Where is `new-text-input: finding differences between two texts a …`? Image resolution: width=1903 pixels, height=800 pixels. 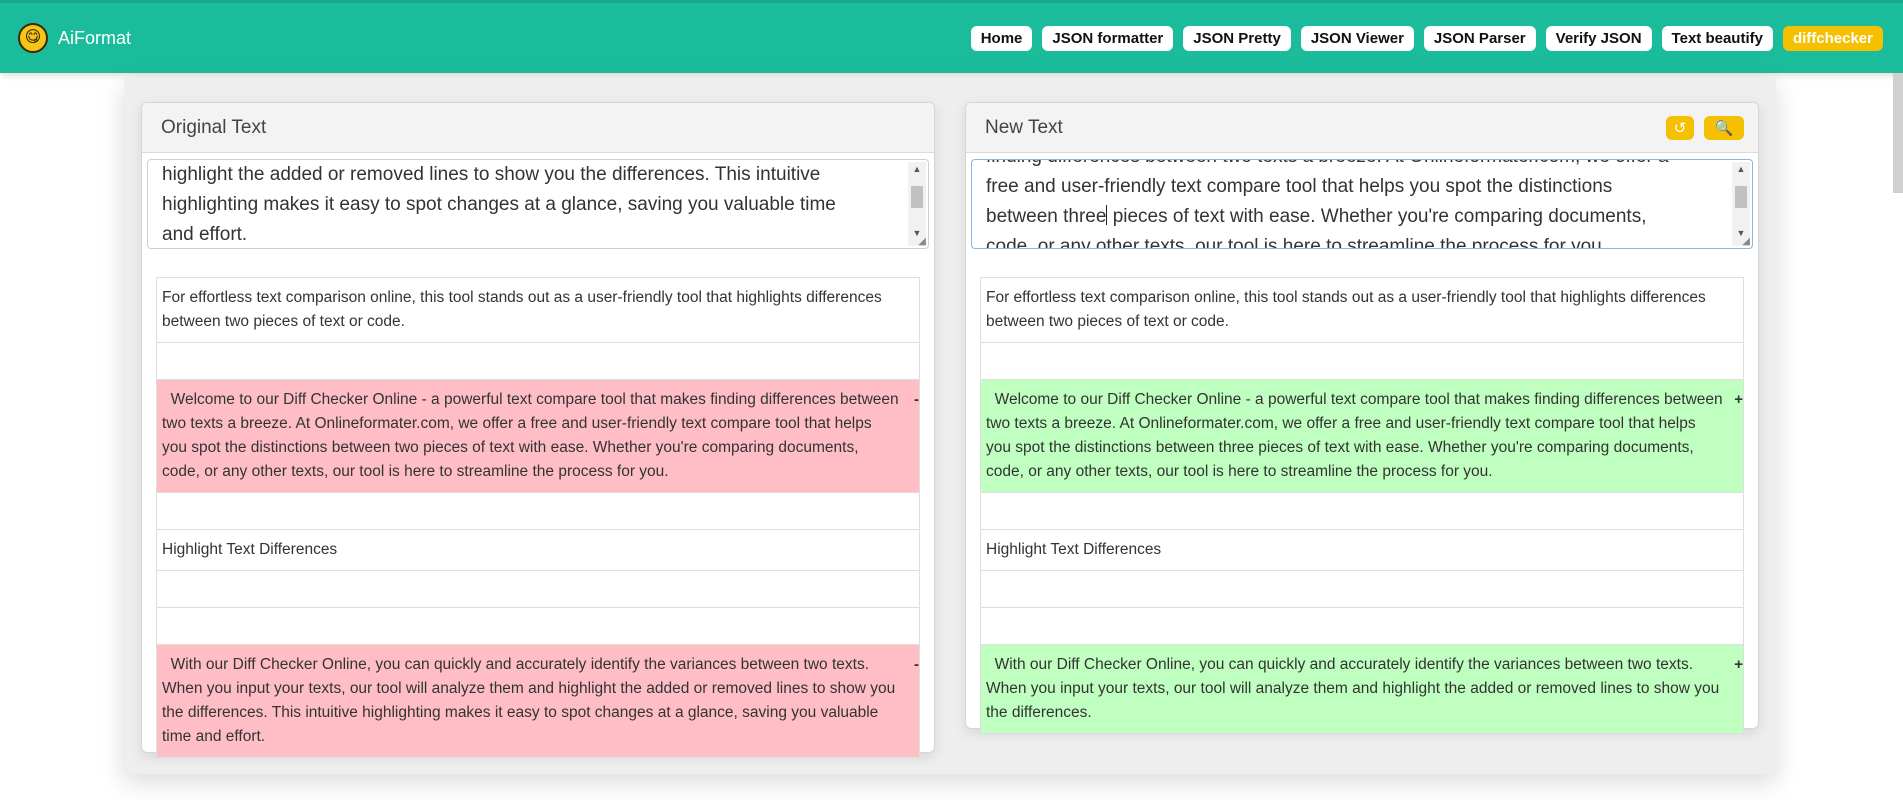 new-text-input: finding differences between two texts a … is located at coordinates (1362, 204).